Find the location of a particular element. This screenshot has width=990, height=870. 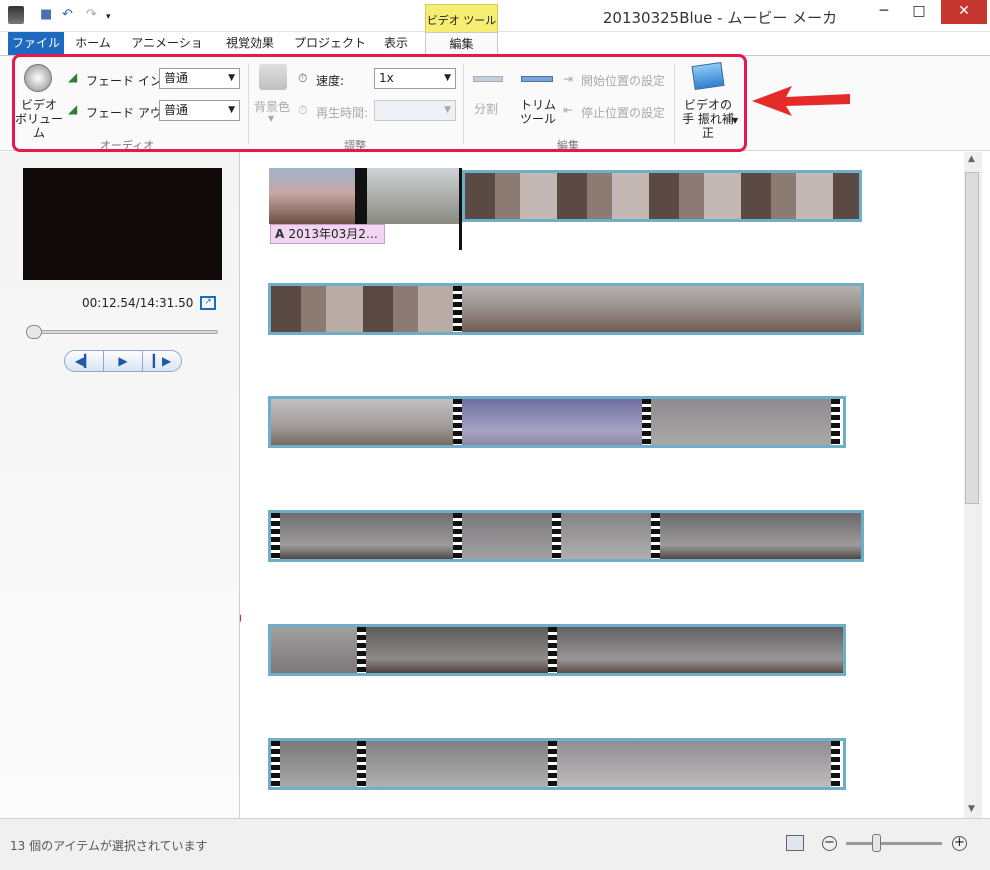

maximize-button: □ is located at coordinates (919, 12).